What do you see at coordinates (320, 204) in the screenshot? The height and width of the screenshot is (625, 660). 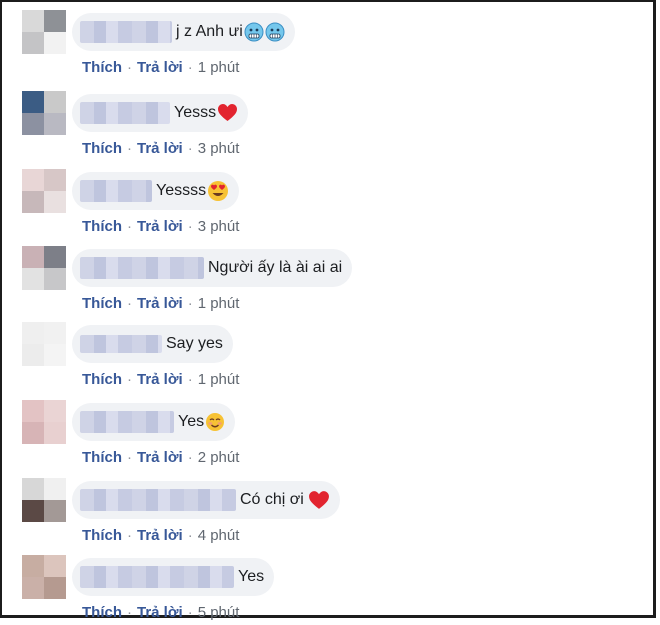 I see `comment-item: Yessss Thích · Trả lời · 3 phút` at bounding box center [320, 204].